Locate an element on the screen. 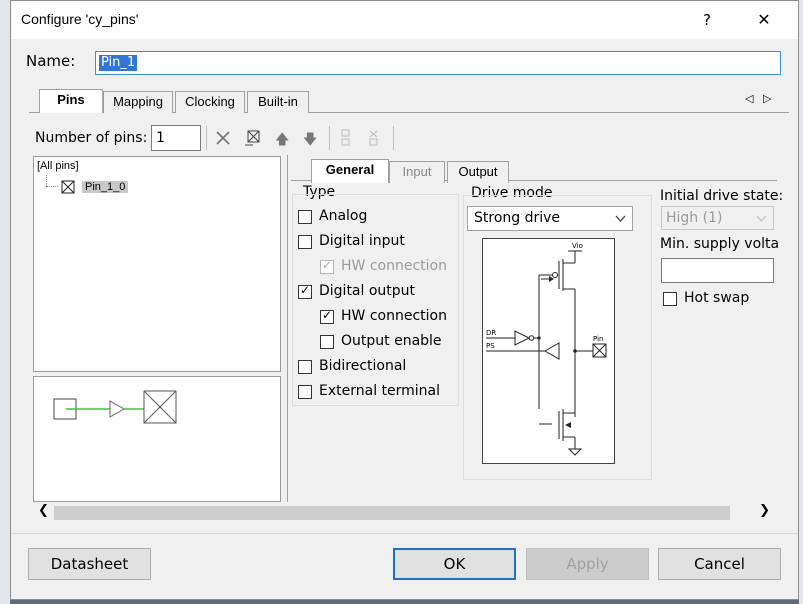 The image size is (803, 604). min-supply-voltage-title: Min. supply volta is located at coordinates (720, 244).